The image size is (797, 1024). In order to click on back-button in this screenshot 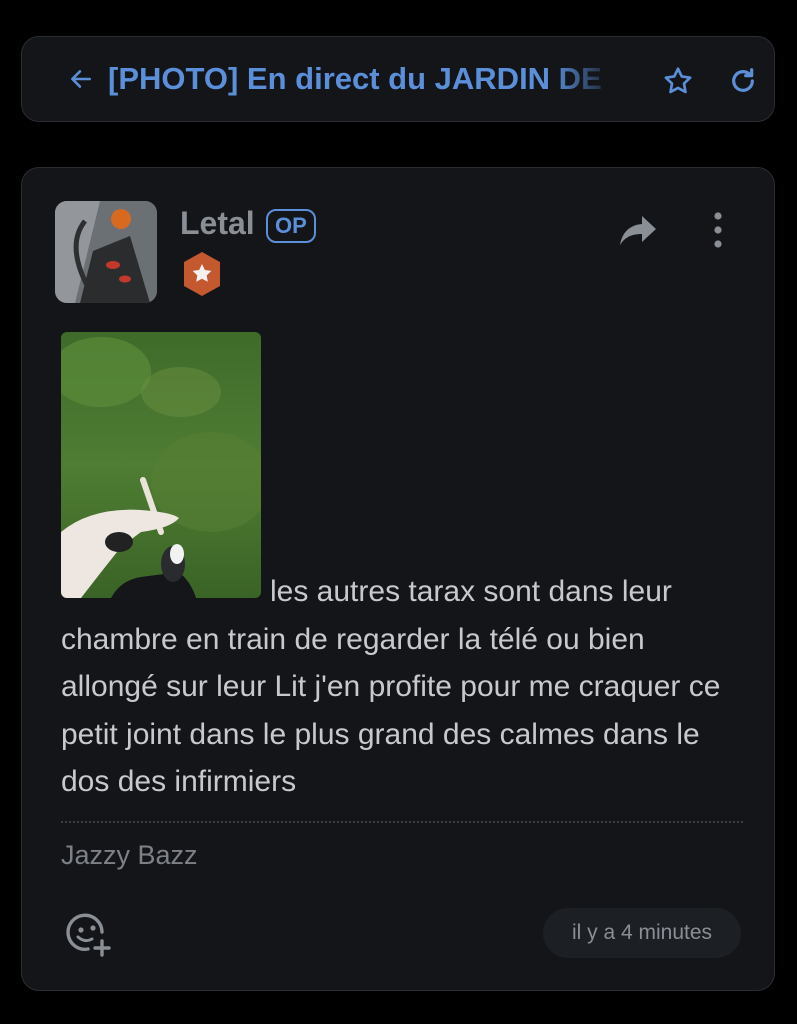, I will do `click(81, 79)`.